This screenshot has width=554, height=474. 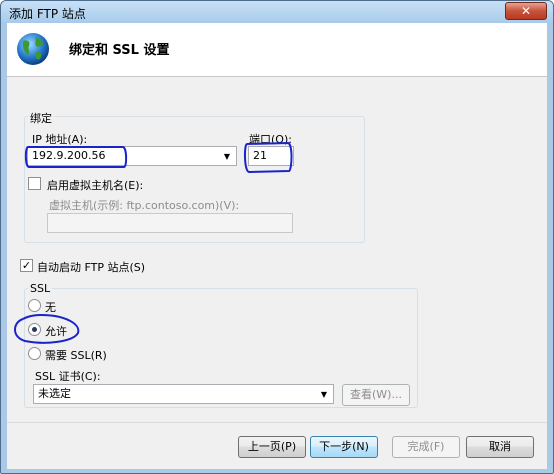 I want to click on ssl-require-radio, so click(x=34, y=353).